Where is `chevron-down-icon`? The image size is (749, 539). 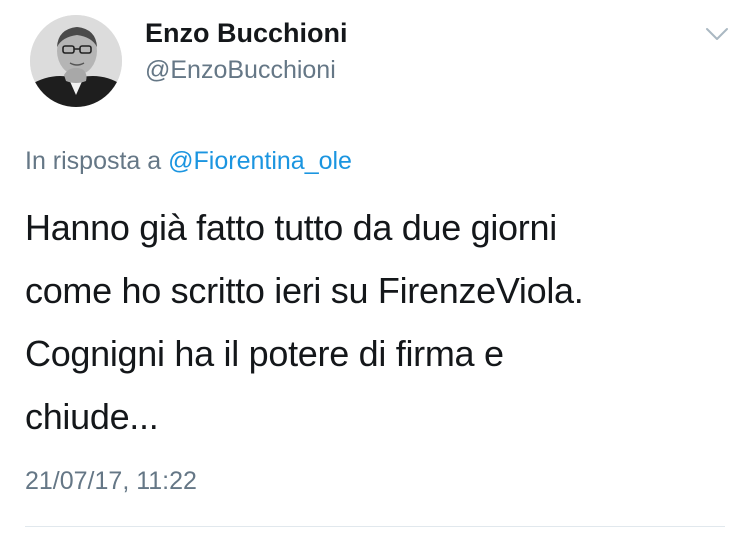 chevron-down-icon is located at coordinates (717, 34).